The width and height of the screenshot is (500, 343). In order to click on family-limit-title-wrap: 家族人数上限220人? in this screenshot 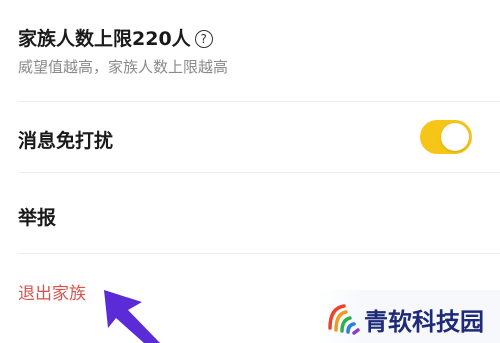, I will do `click(115, 37)`.